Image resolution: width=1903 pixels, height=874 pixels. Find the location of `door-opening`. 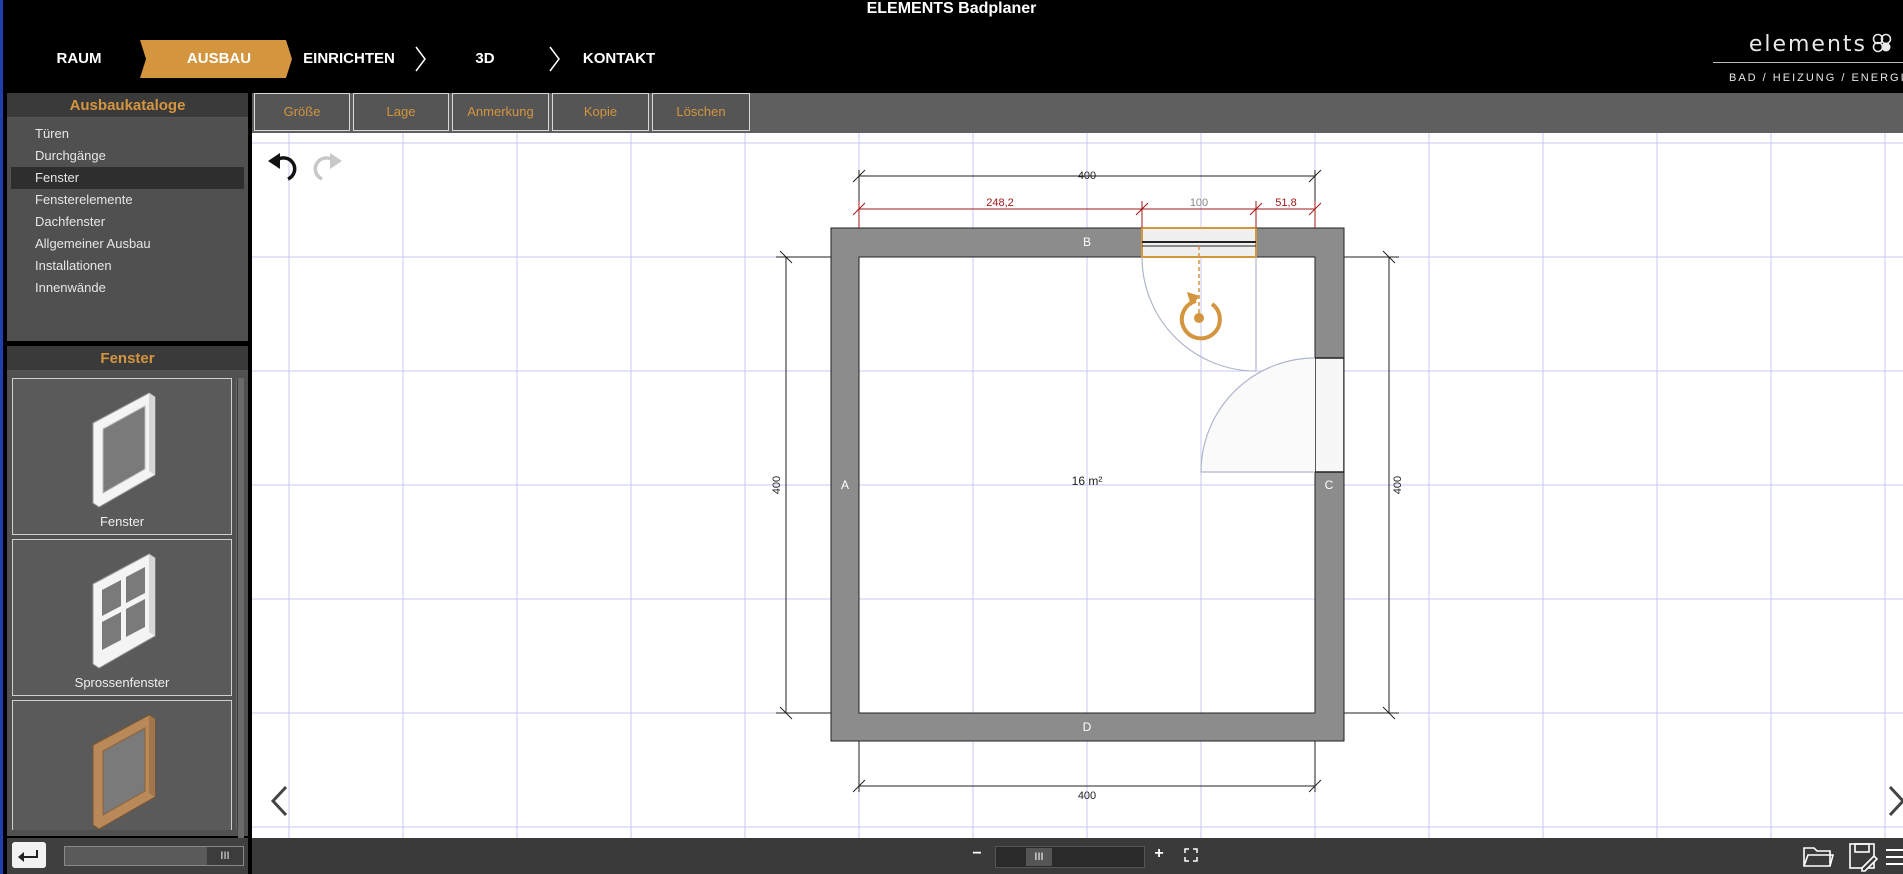

door-opening is located at coordinates (1329, 415).